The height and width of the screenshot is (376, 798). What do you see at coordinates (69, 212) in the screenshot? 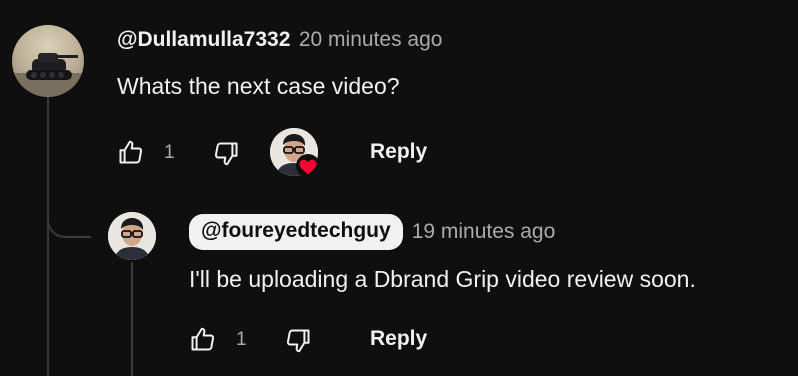
I see `thread-connector` at bounding box center [69, 212].